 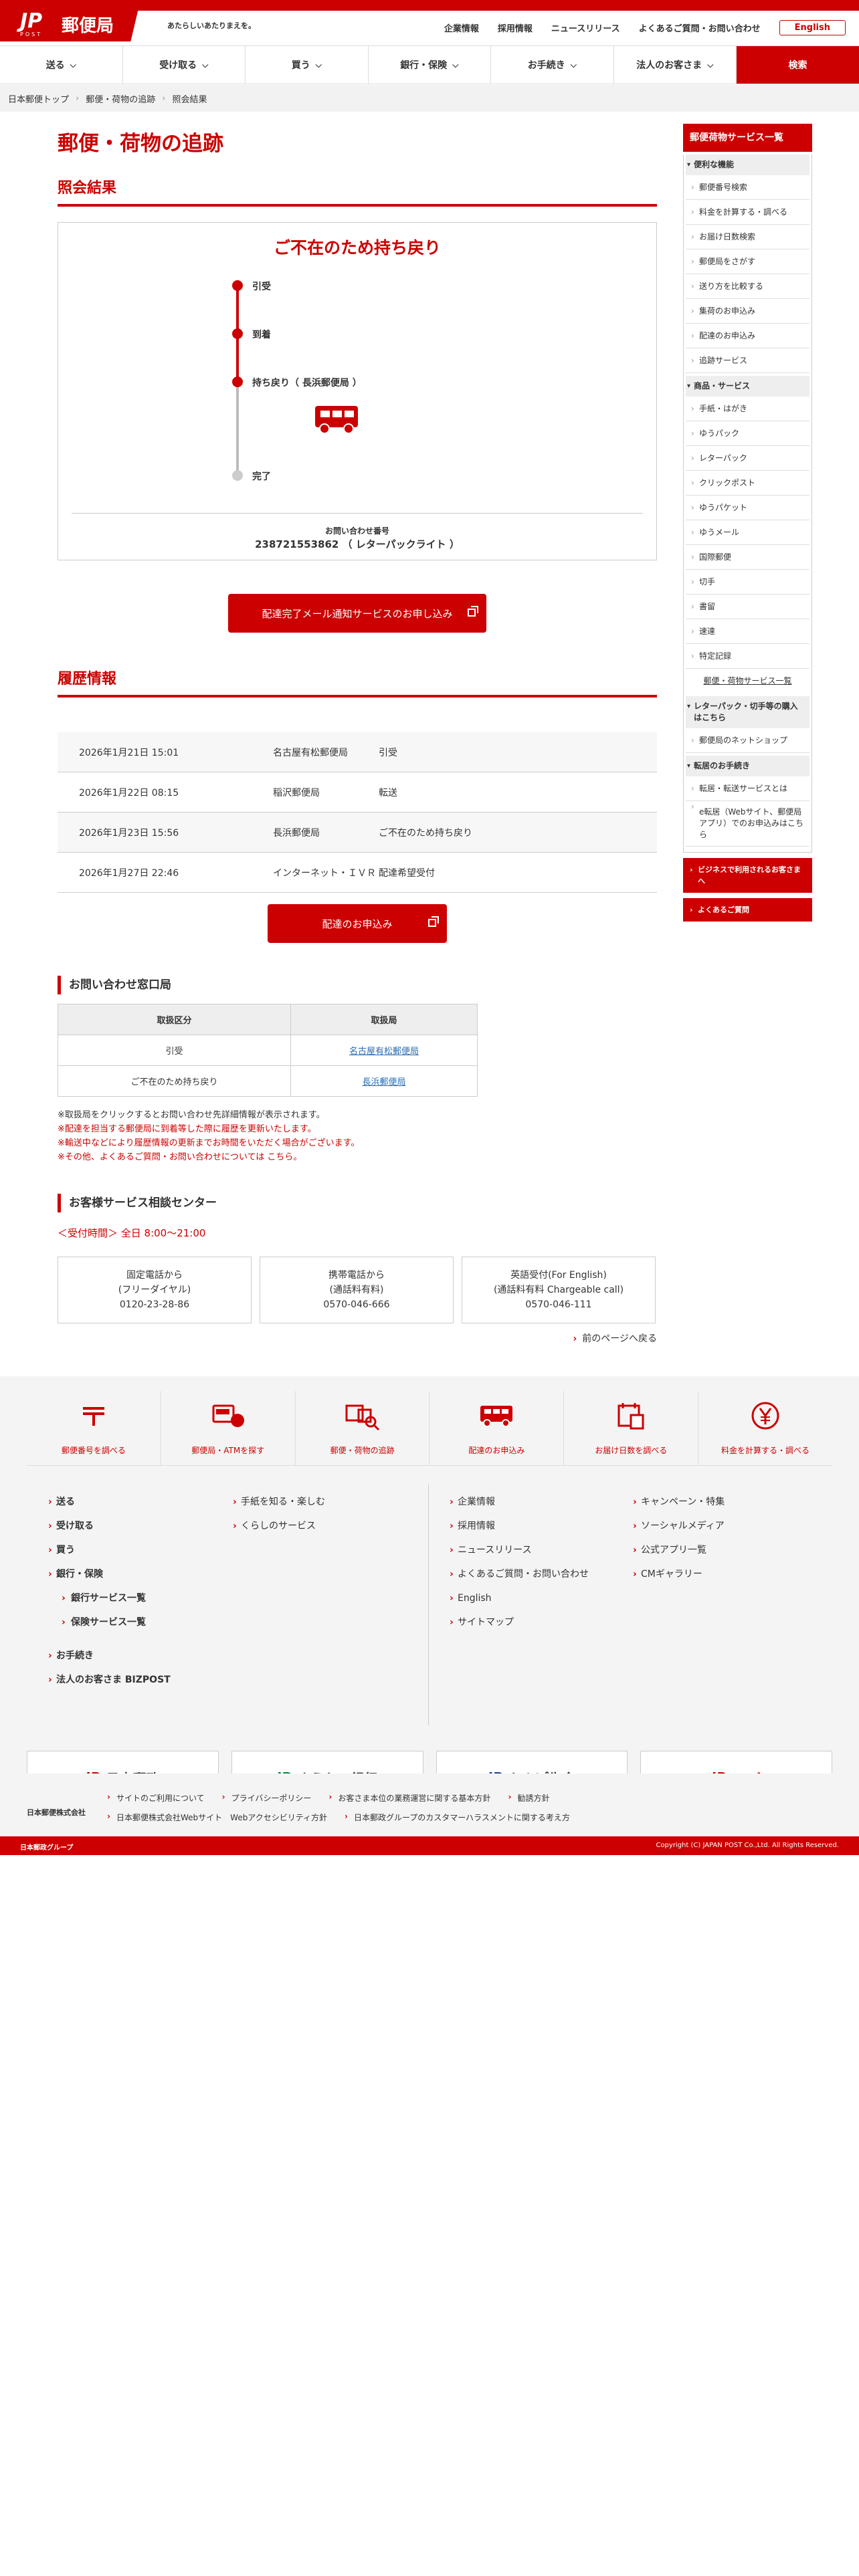 What do you see at coordinates (497, 1450) in the screenshot?
I see `shortcut-label: 配達のお申込み` at bounding box center [497, 1450].